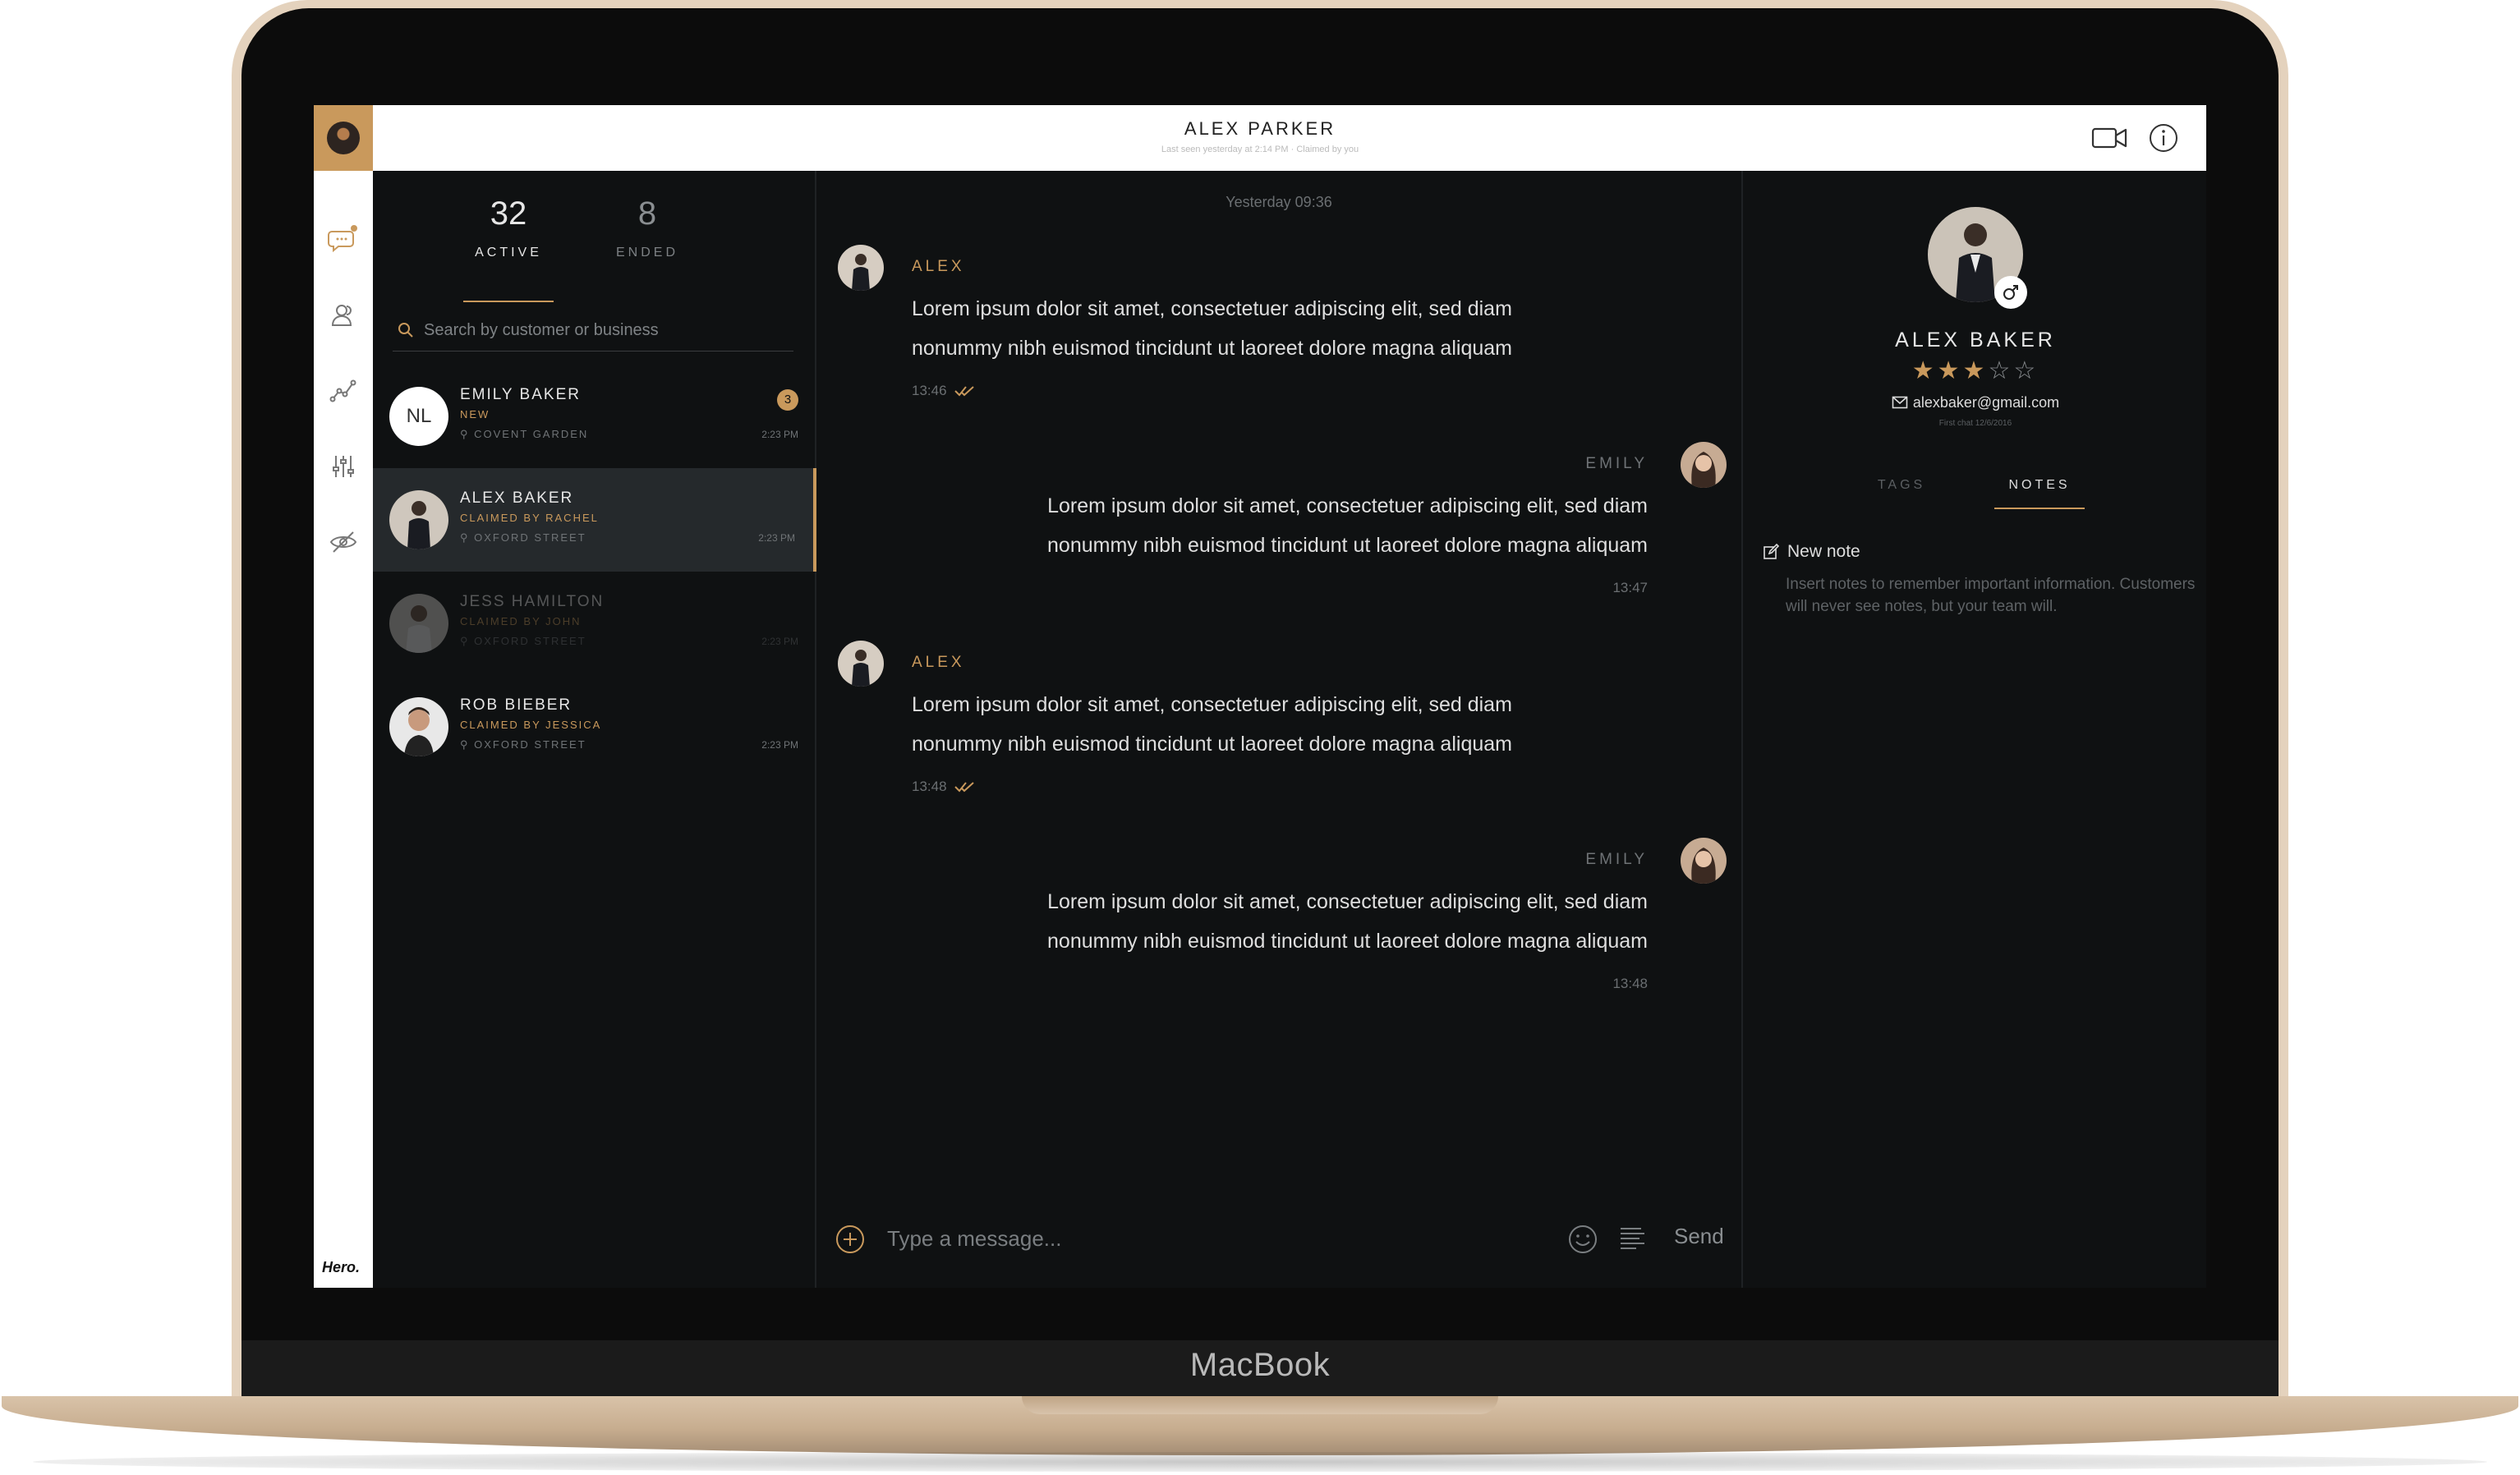 Image resolution: width=2520 pixels, height=1475 pixels. I want to click on tab-tags: TAGS, so click(1901, 485).